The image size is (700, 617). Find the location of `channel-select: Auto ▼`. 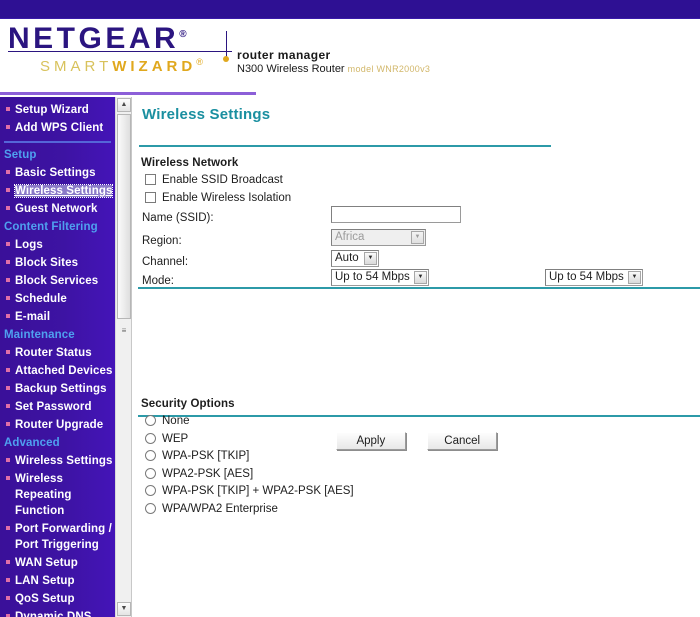

channel-select: Auto ▼ is located at coordinates (355, 258).